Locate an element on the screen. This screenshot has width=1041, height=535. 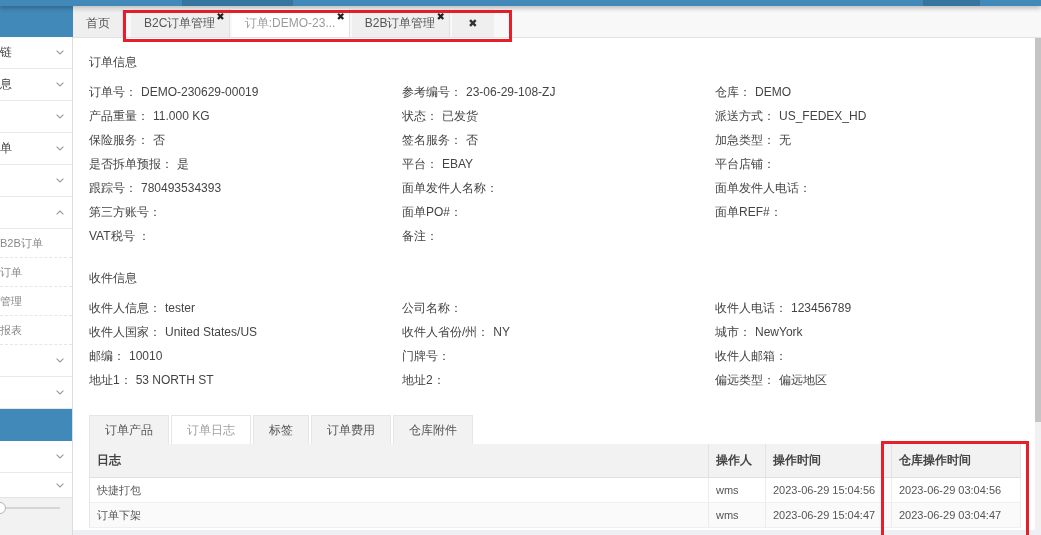
field-label: 偏远类型： is located at coordinates (745, 380).